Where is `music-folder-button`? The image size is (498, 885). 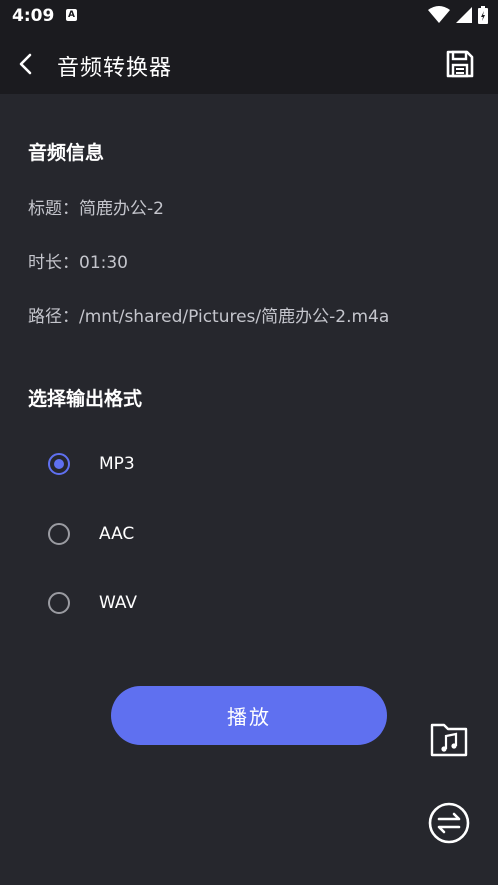
music-folder-button is located at coordinates (449, 739).